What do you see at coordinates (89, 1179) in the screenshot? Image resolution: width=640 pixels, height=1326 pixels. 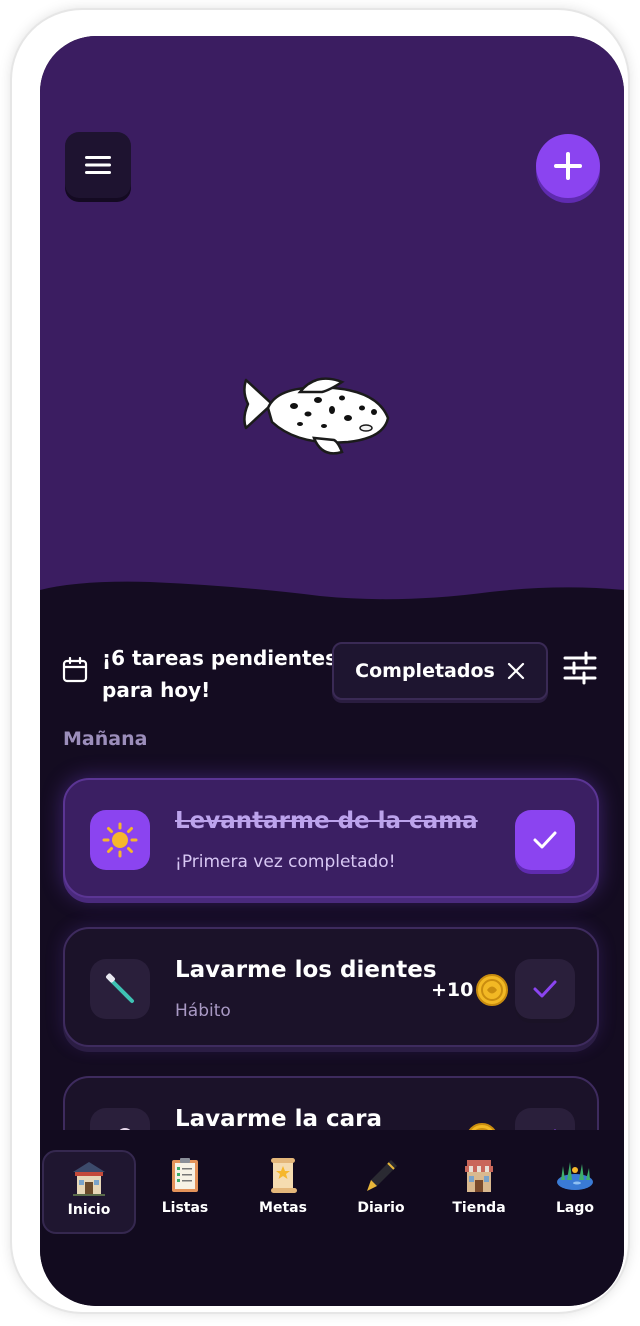 I see `home-icon` at bounding box center [89, 1179].